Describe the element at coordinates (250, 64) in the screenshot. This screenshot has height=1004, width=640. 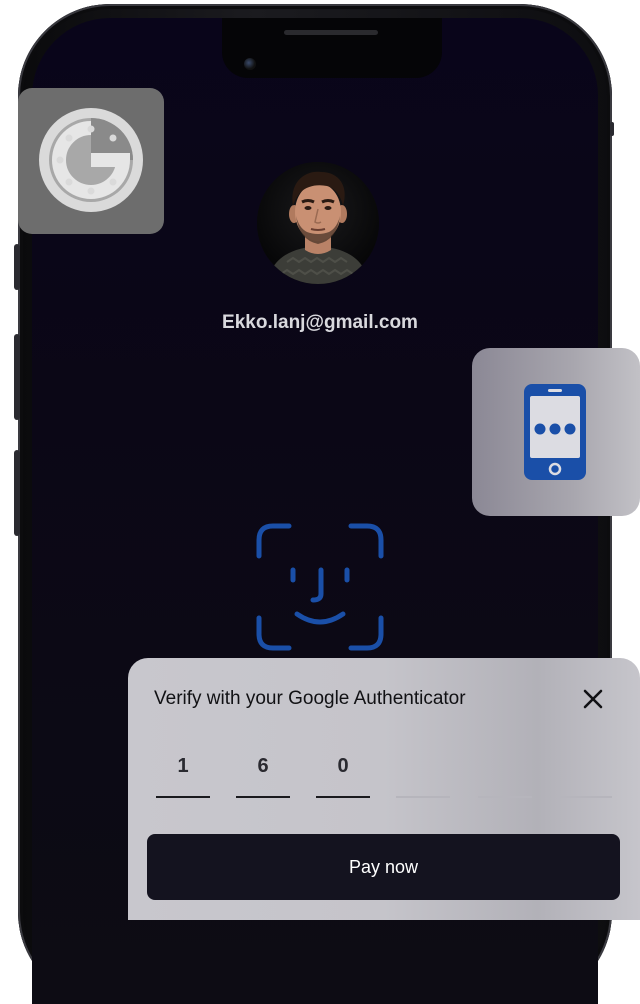
I see `front-camera` at that location.